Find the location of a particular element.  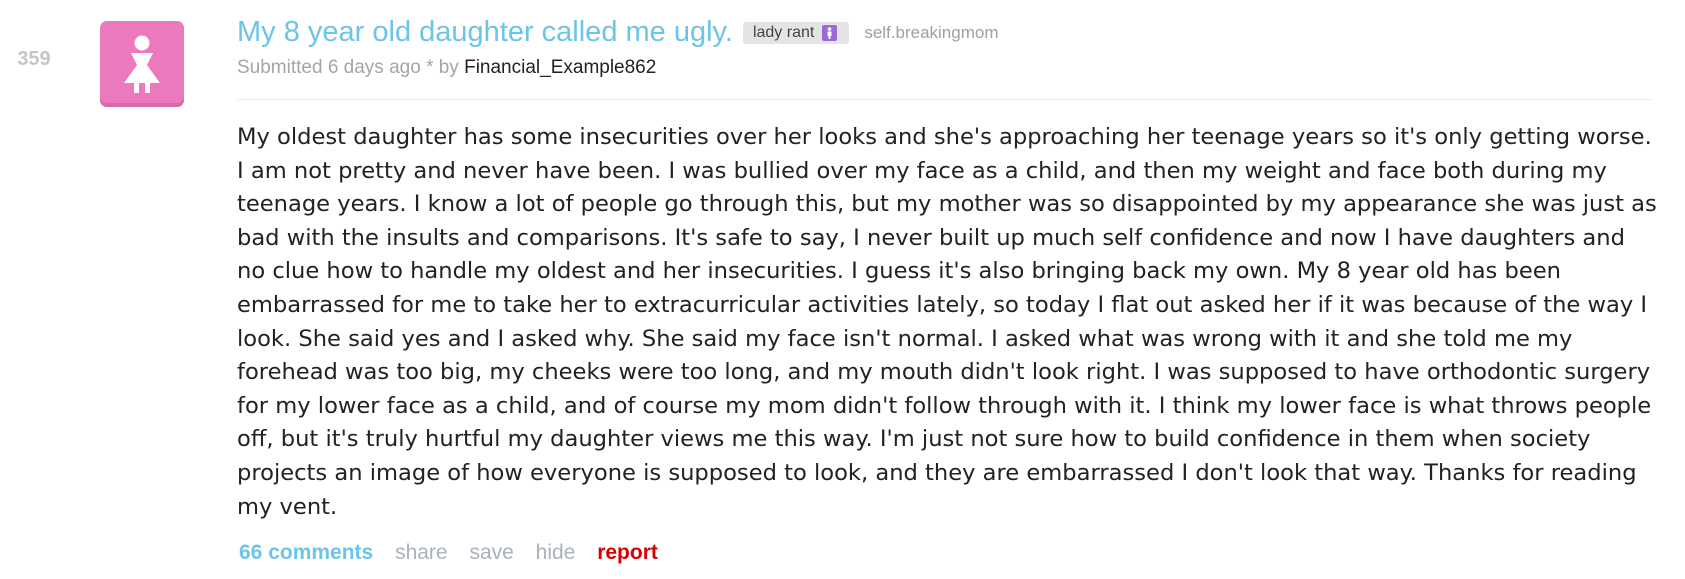

divider is located at coordinates (944, 99).